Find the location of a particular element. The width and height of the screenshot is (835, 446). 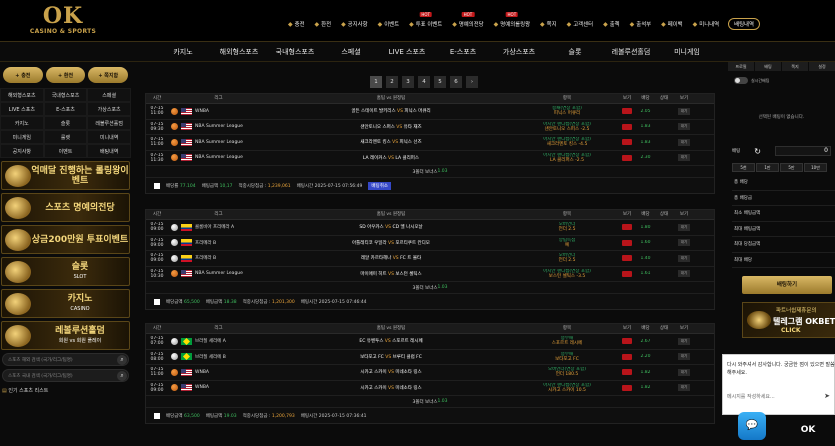

topnav-item-1: ◆ 환전 is located at coordinates (323, 24).